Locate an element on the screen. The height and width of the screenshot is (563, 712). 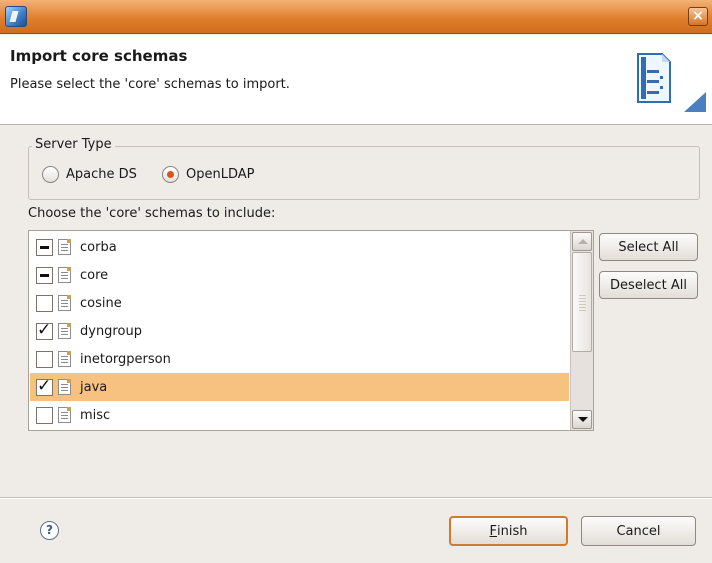
radio-label: Apache DS is located at coordinates (101, 174).